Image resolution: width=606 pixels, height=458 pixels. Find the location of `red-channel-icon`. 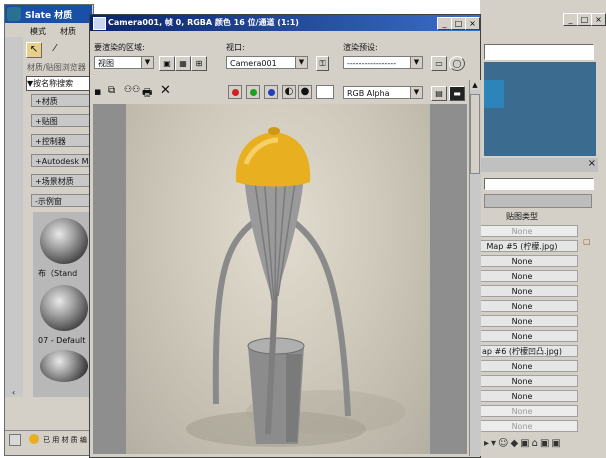

red-channel-icon is located at coordinates (235, 92).